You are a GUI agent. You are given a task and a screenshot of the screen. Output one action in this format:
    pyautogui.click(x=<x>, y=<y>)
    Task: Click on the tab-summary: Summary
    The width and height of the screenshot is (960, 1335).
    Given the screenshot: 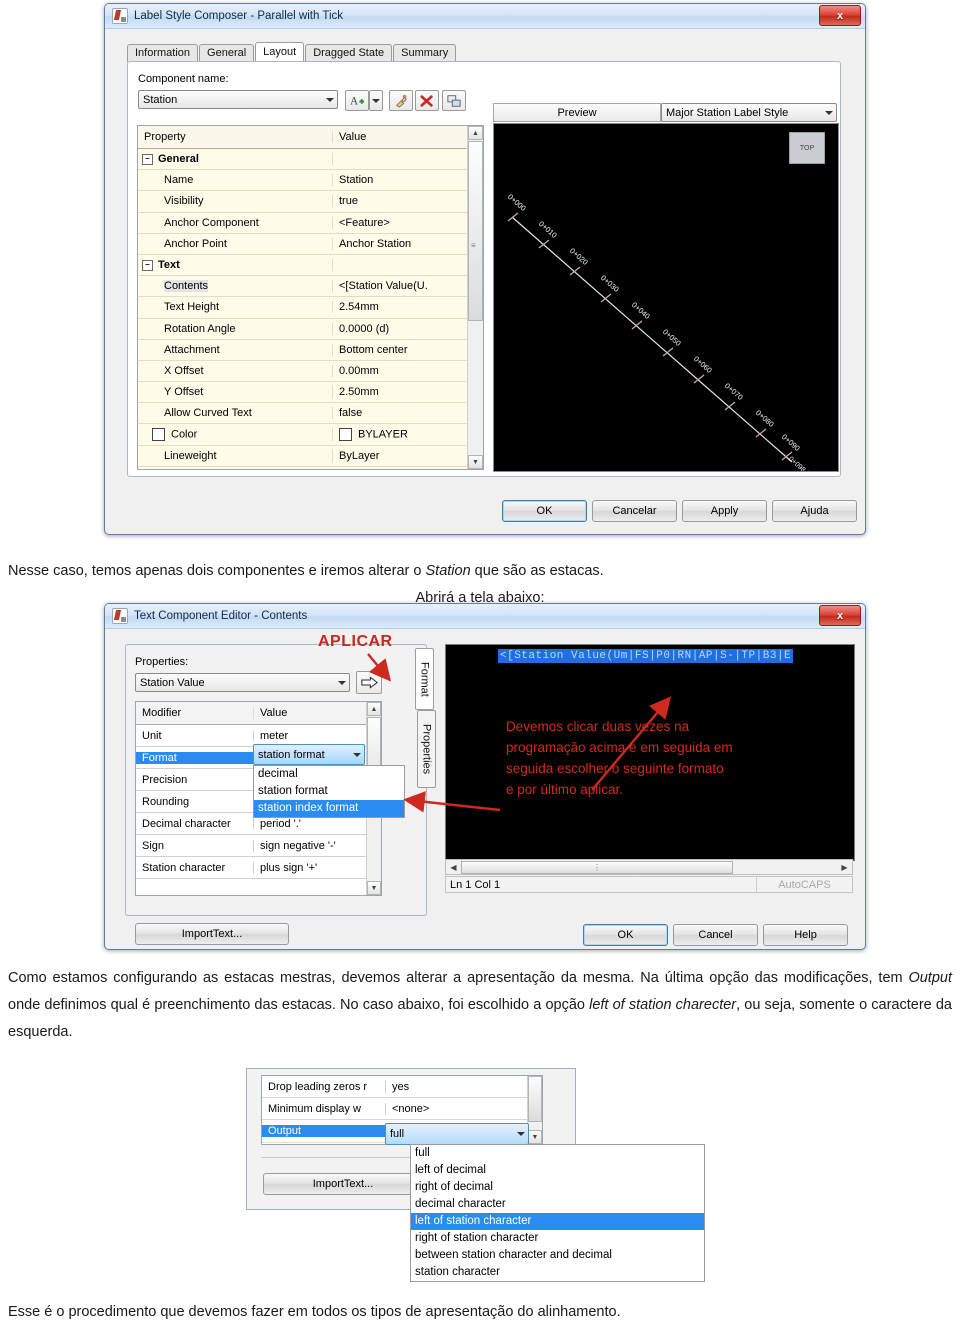 What is the action you would take?
    pyautogui.click(x=425, y=53)
    